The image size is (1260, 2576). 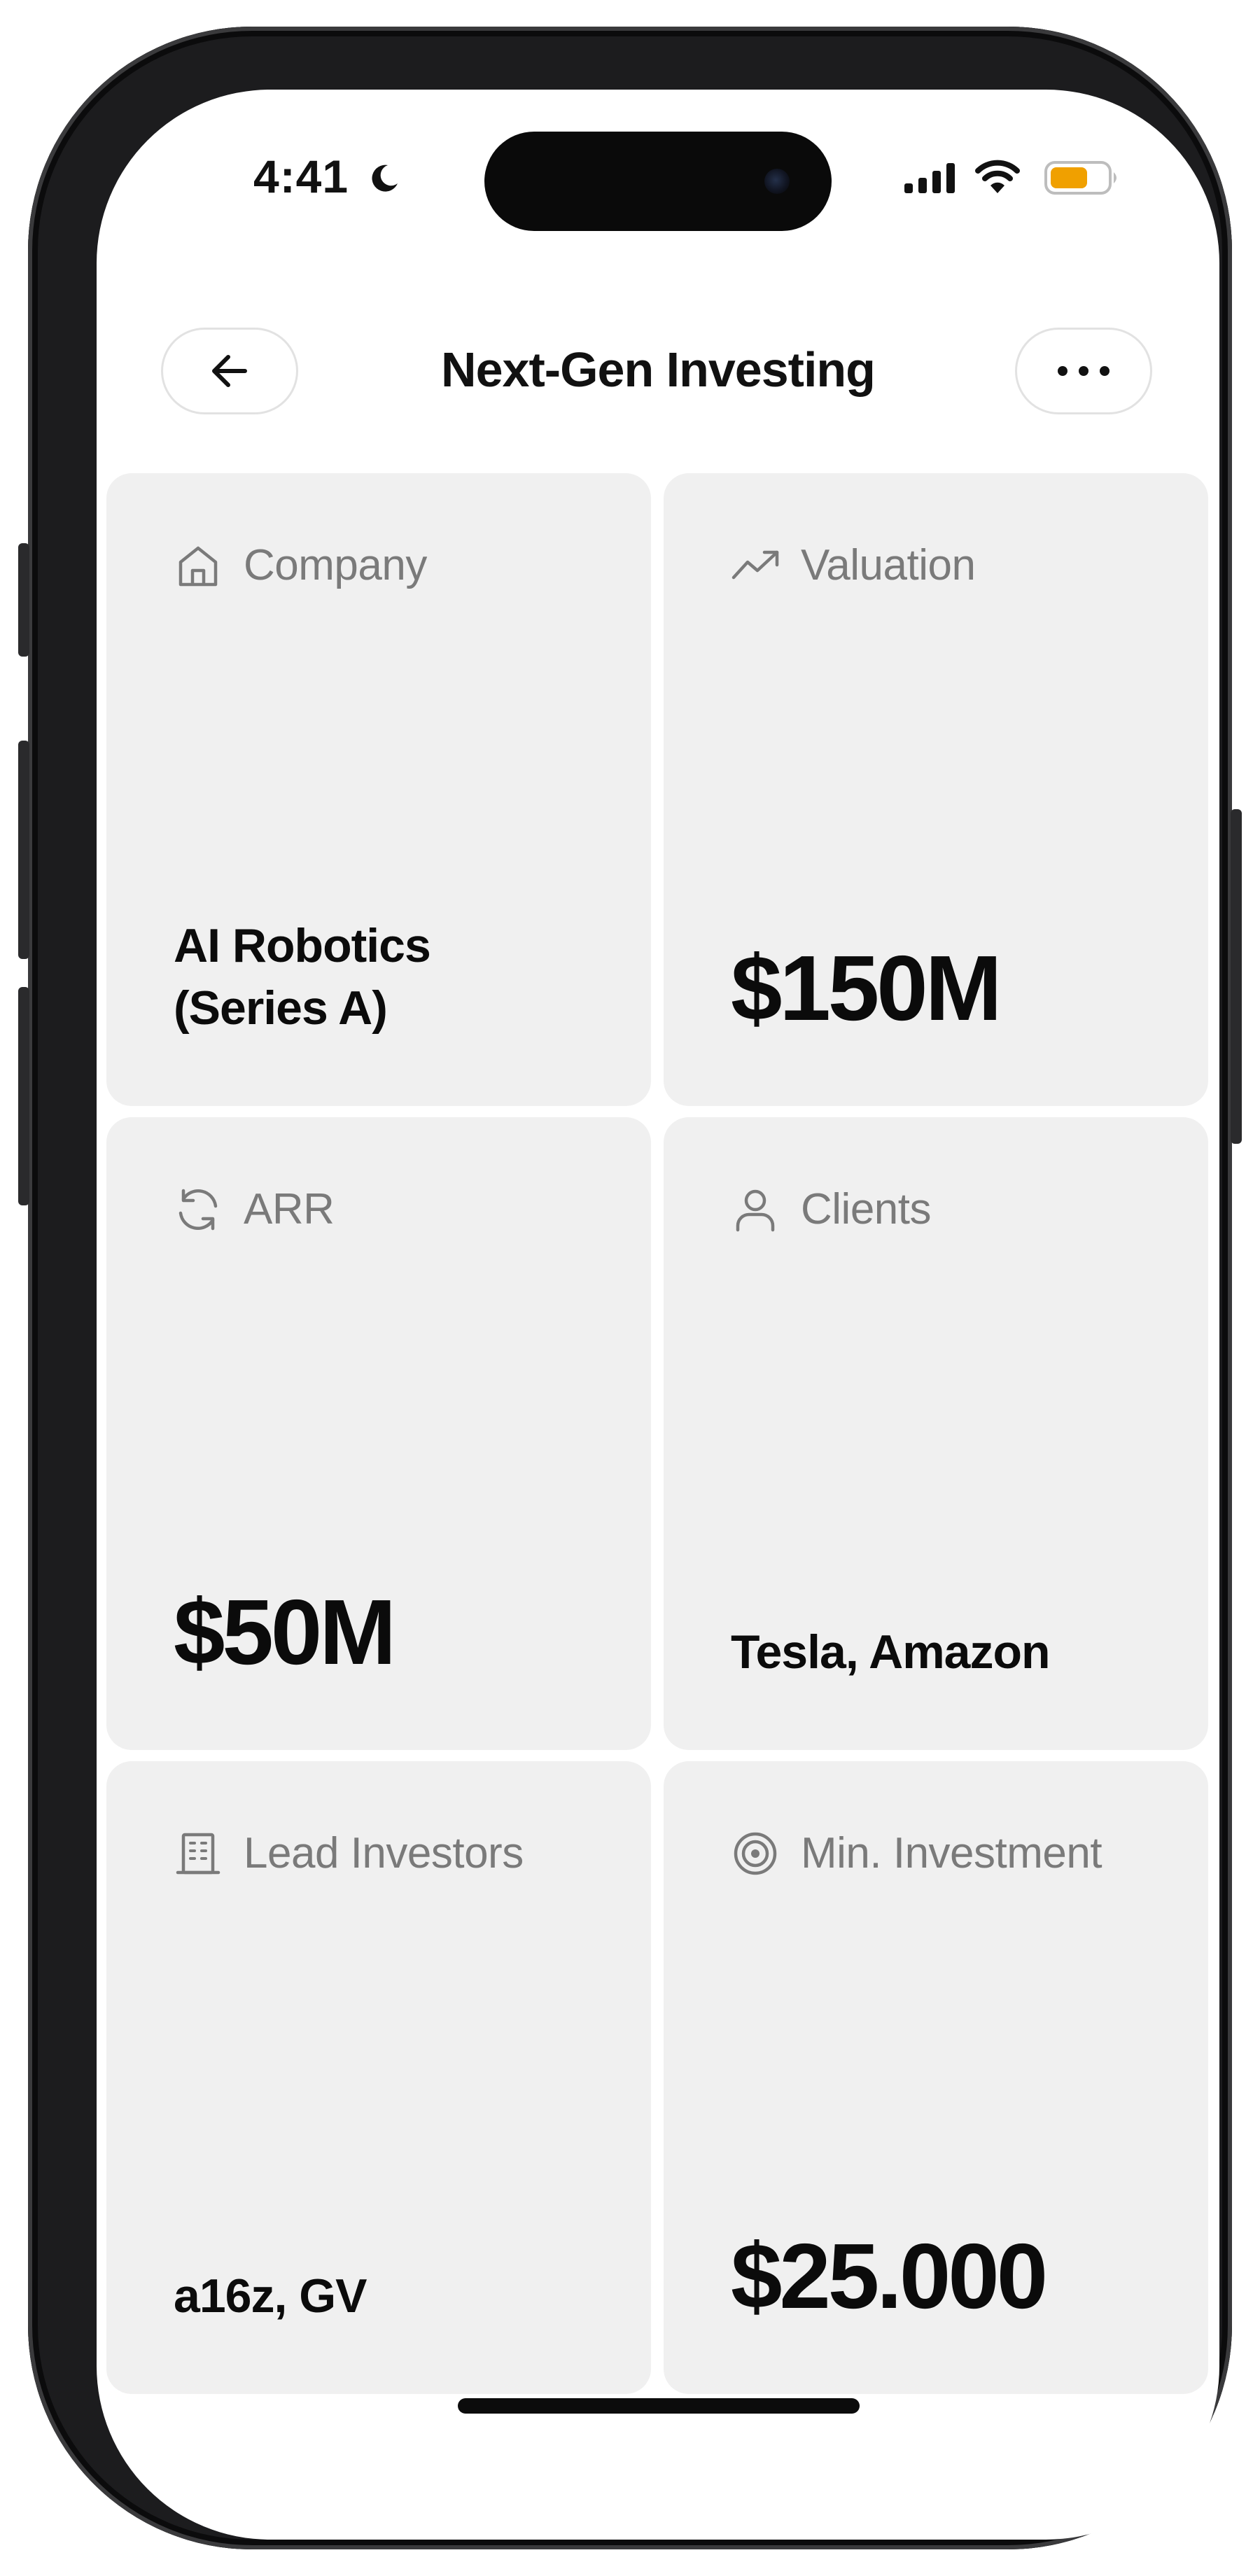 I want to click on card-label: Valuation, so click(x=888, y=565).